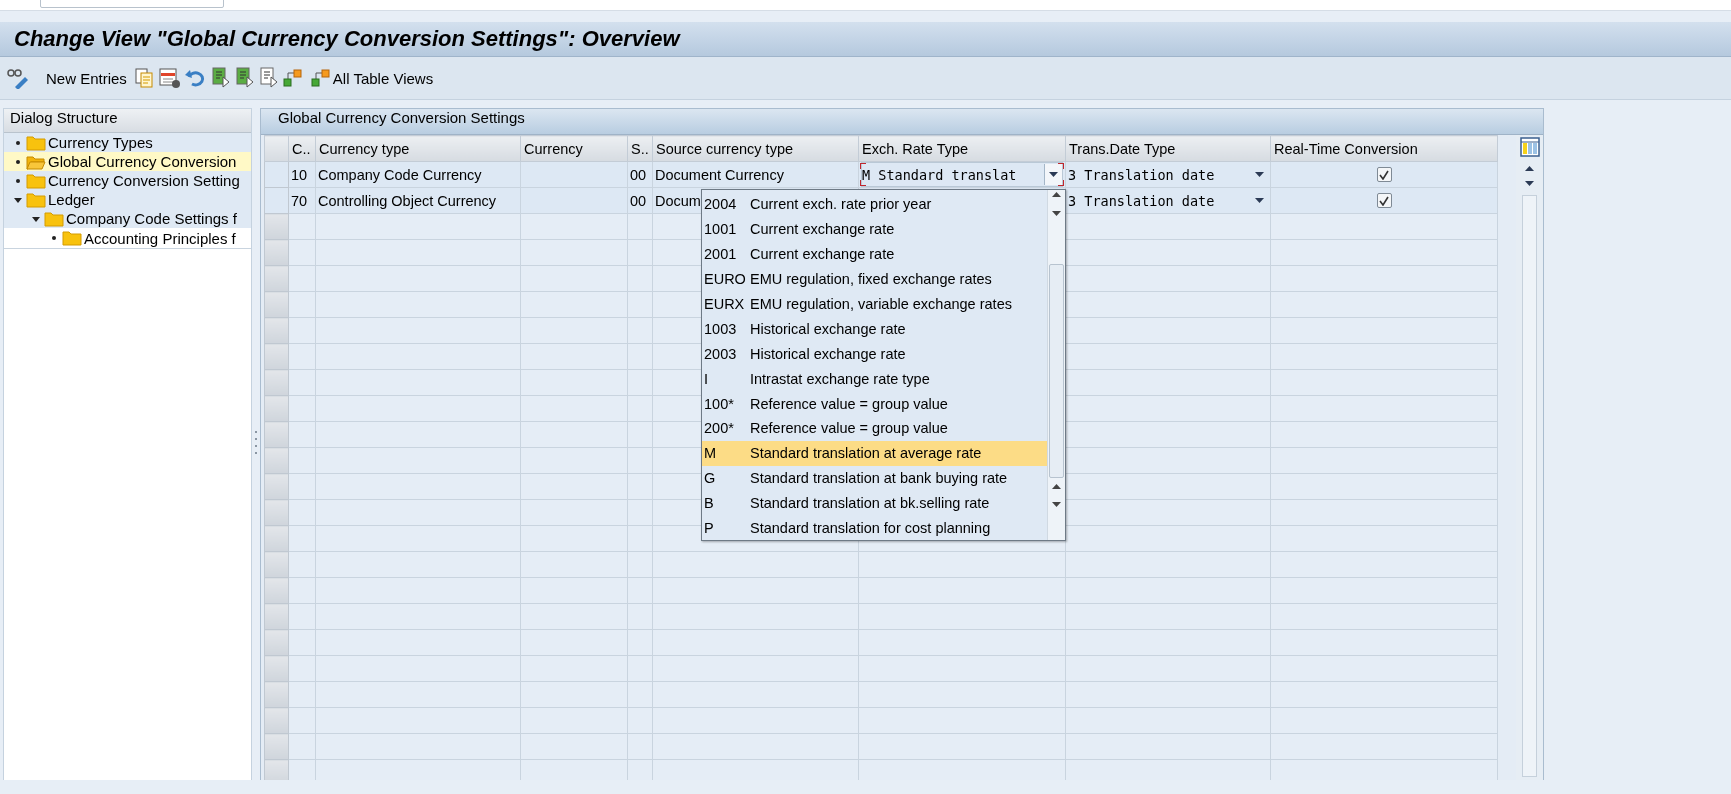  What do you see at coordinates (874, 478) in the screenshot?
I see `dropdown-option: G Standard translation at bank buying rate` at bounding box center [874, 478].